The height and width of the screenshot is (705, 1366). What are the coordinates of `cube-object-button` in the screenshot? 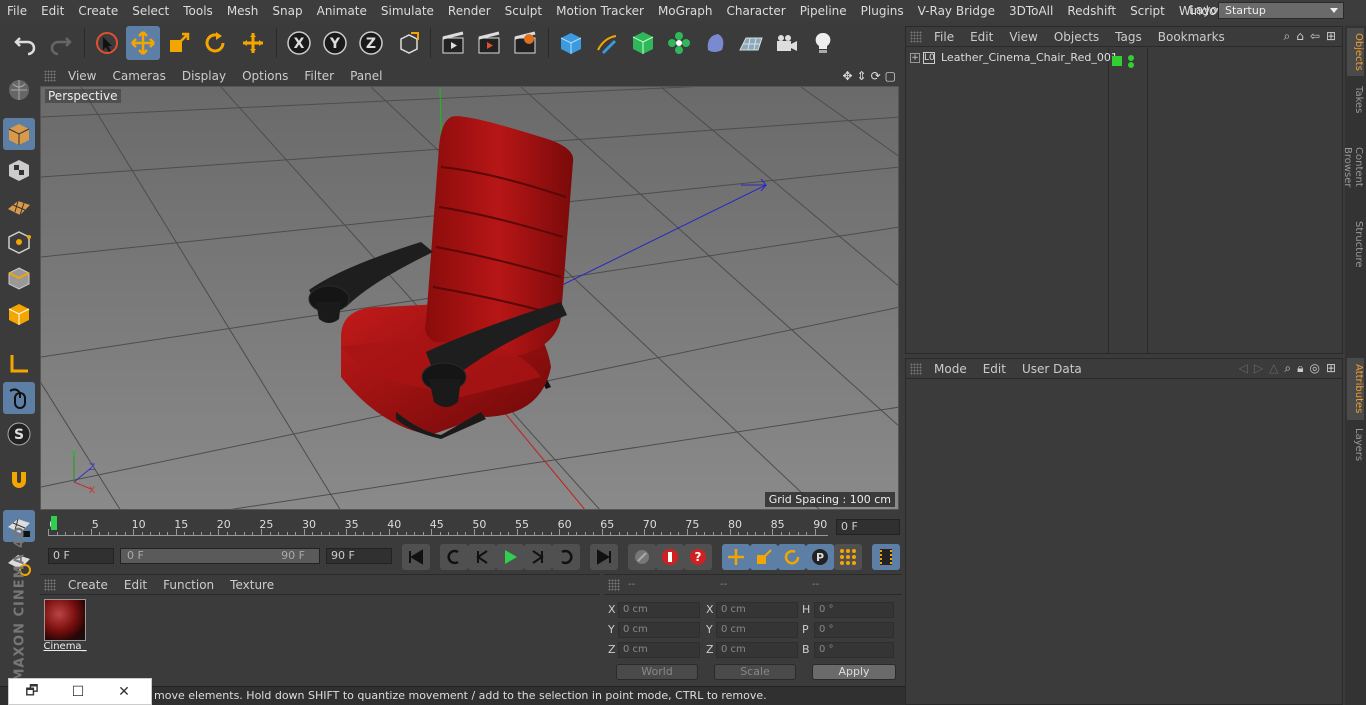 It's located at (571, 43).